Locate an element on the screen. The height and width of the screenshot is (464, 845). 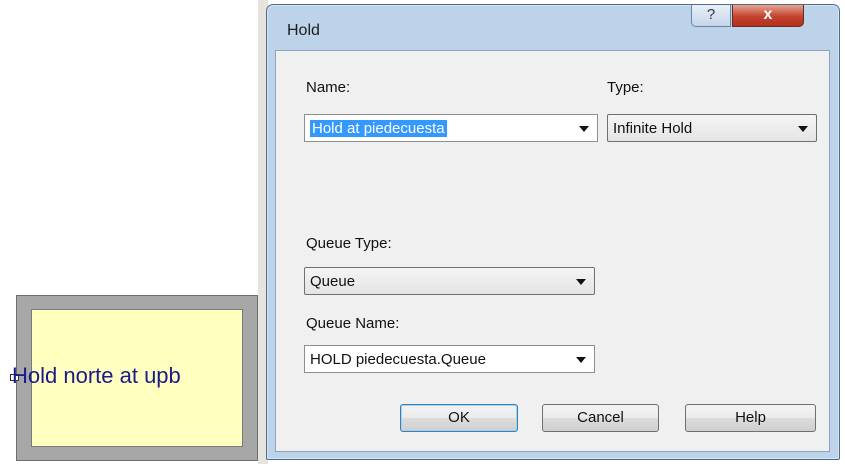
name-label: Name: is located at coordinates (328, 87).